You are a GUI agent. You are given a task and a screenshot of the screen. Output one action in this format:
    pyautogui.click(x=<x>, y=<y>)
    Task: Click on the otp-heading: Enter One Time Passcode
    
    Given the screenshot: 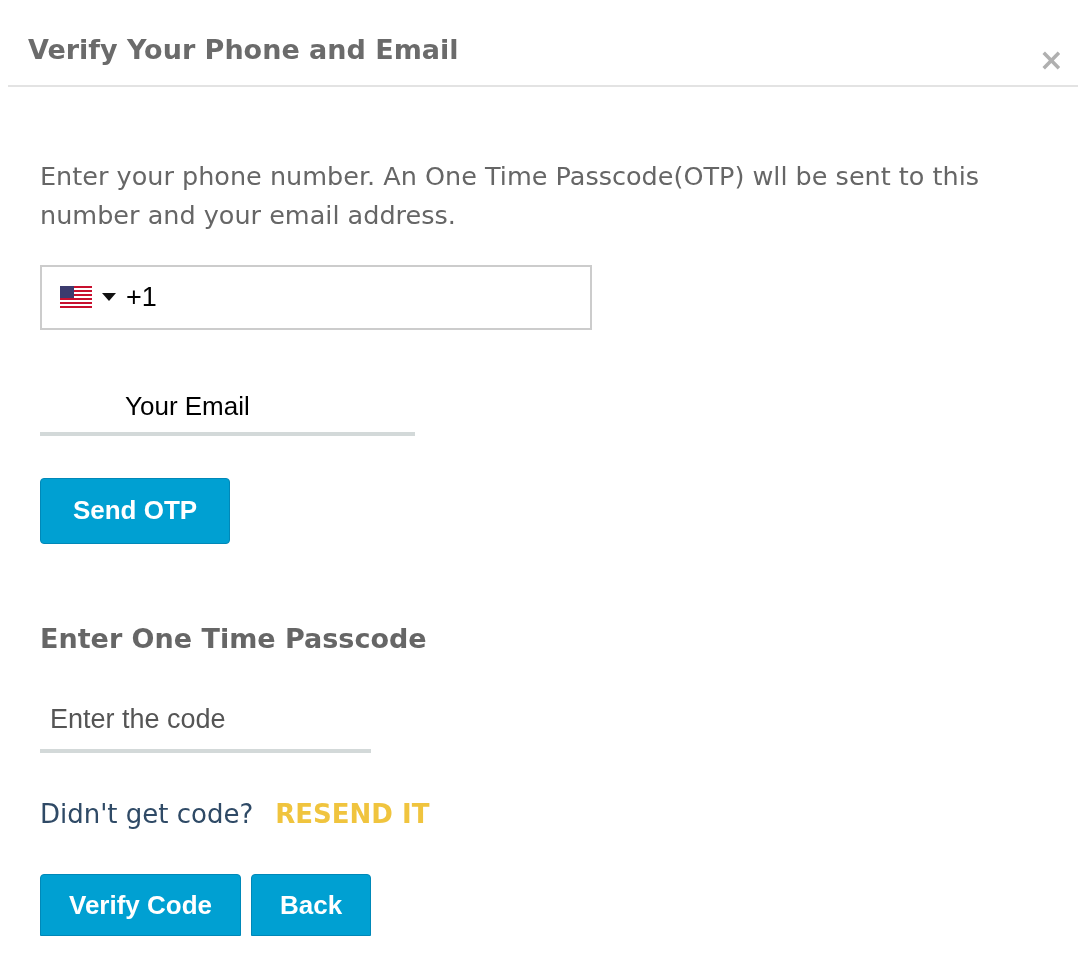 What is the action you would take?
    pyautogui.click(x=234, y=638)
    